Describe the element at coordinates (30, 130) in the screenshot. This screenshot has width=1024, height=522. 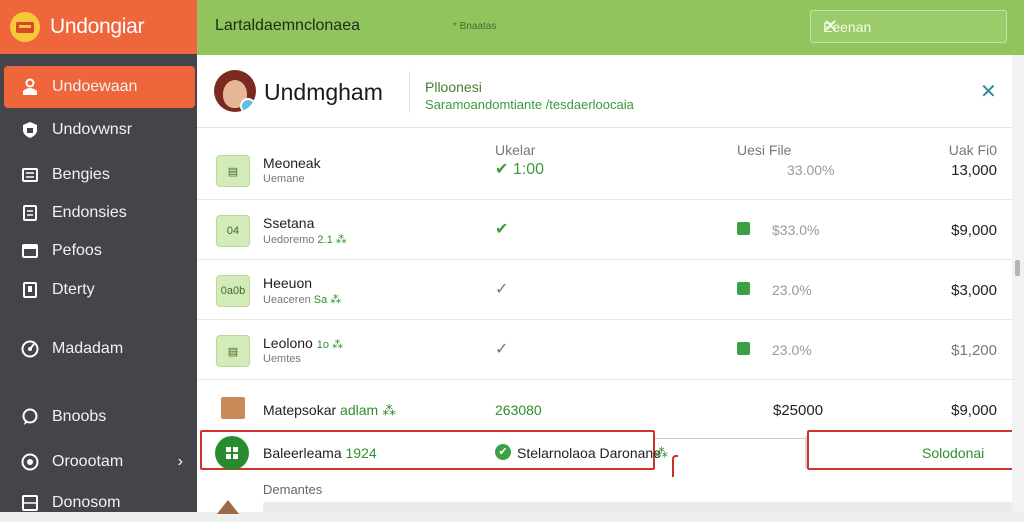
I see `shield-icon` at that location.